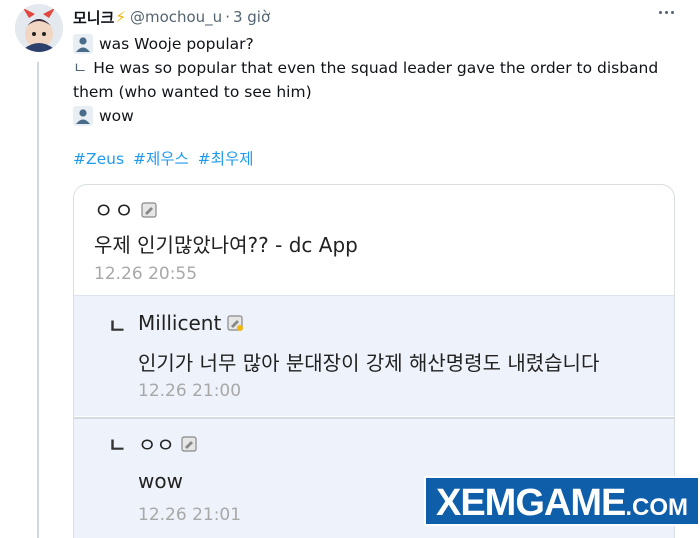  Describe the element at coordinates (160, 481) in the screenshot. I see `reply-text: wow` at that location.